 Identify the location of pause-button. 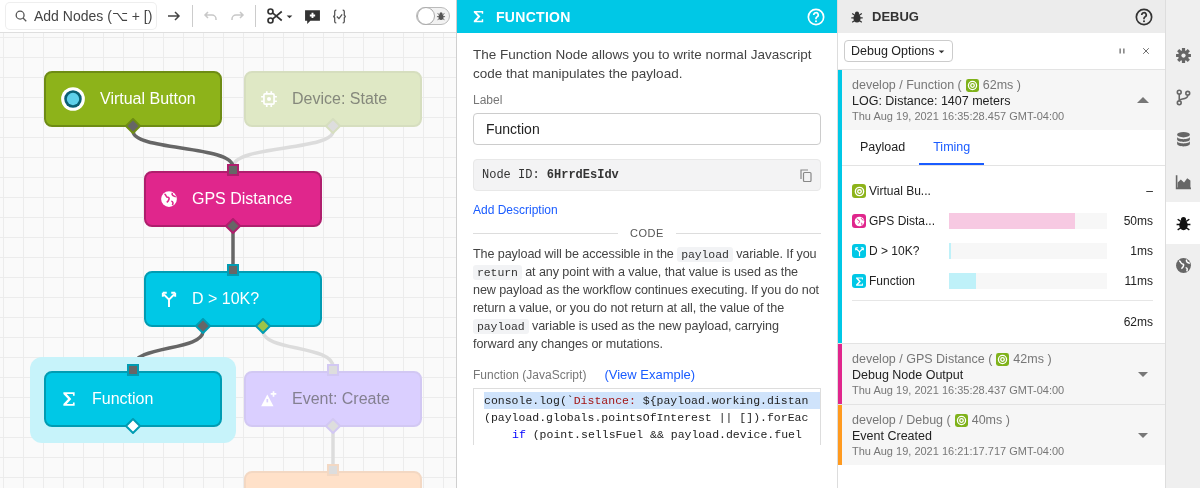
(1122, 51).